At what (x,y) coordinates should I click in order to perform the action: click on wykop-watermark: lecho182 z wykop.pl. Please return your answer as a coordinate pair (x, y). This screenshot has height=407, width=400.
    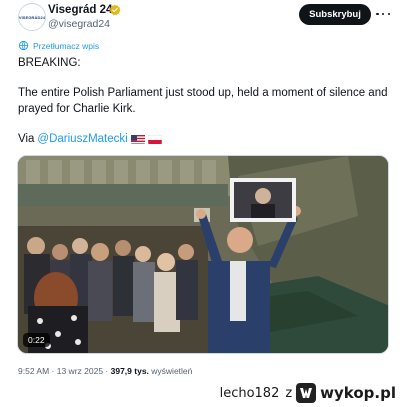
    Looking at the image, I should click on (307, 393).